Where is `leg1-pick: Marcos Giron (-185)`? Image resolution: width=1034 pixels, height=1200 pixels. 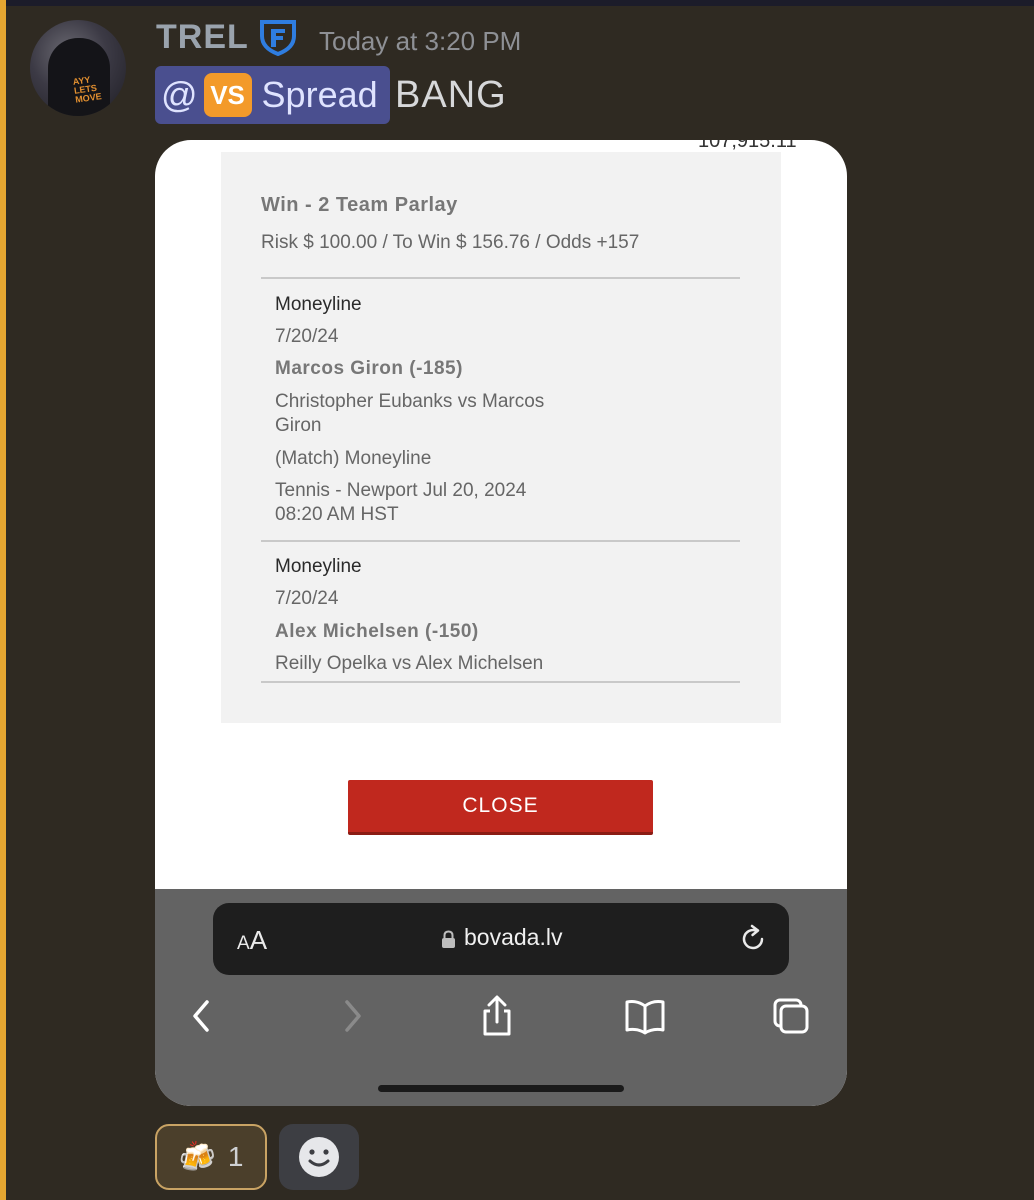 leg1-pick: Marcos Giron (-185) is located at coordinates (369, 368).